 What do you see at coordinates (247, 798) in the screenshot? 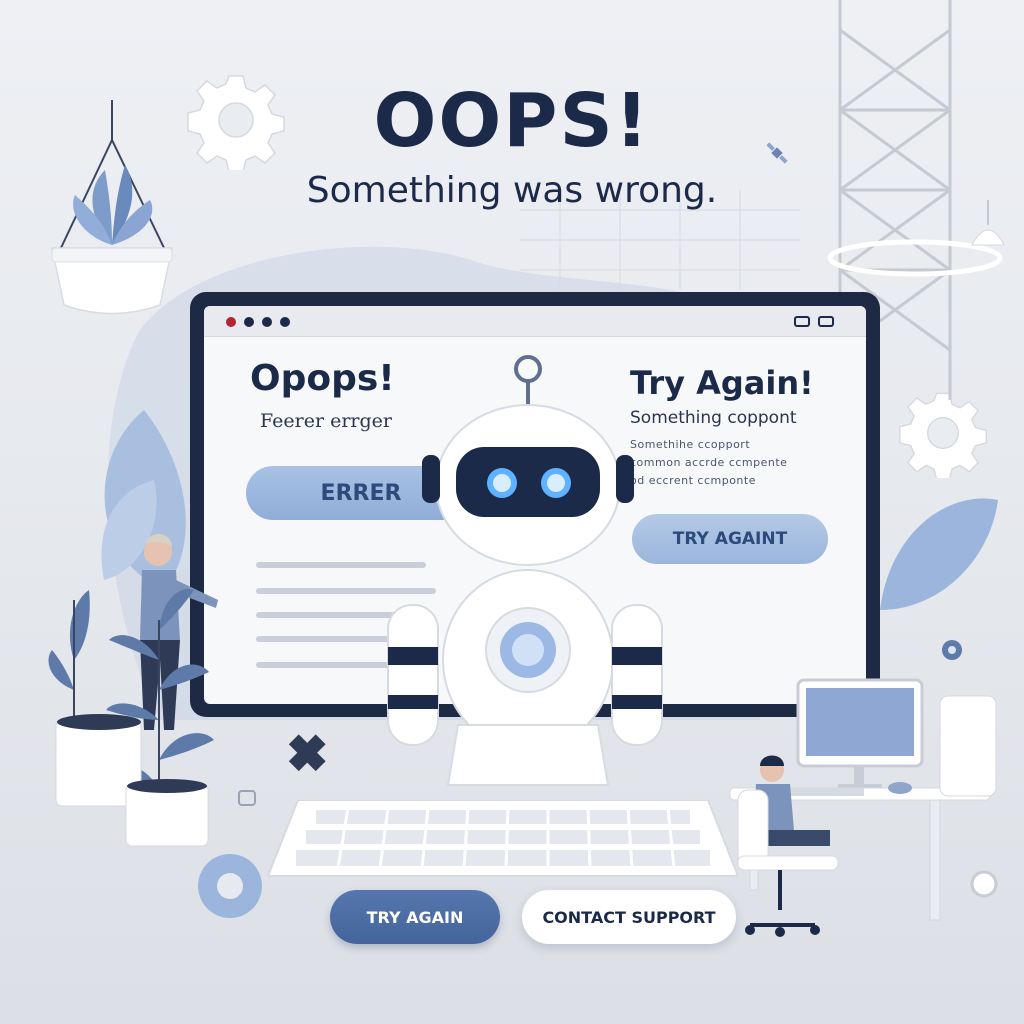
I see `small-nut-icon` at bounding box center [247, 798].